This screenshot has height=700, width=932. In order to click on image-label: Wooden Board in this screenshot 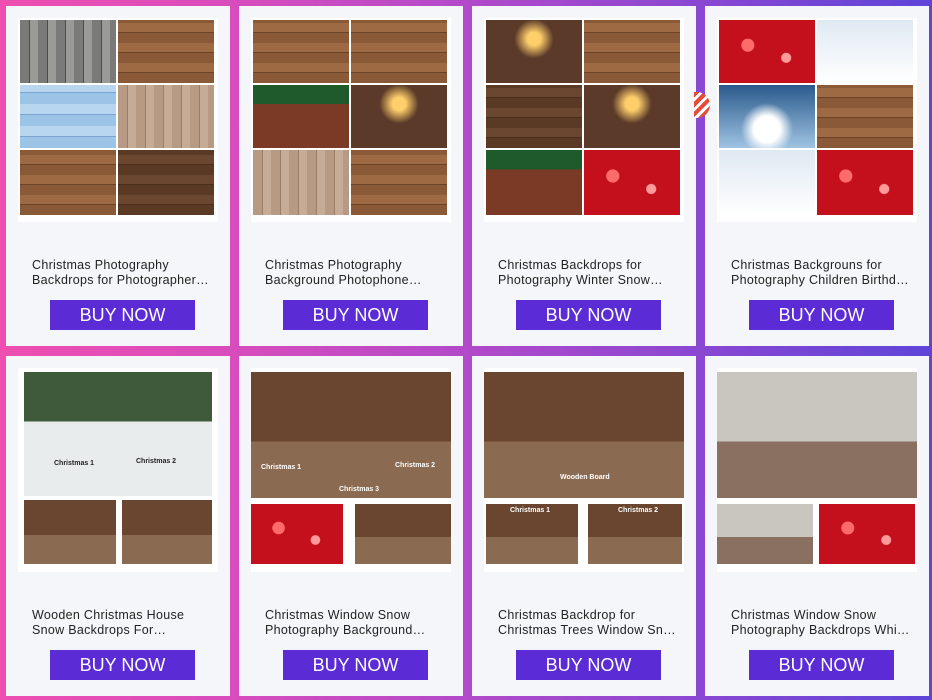, I will do `click(585, 477)`.